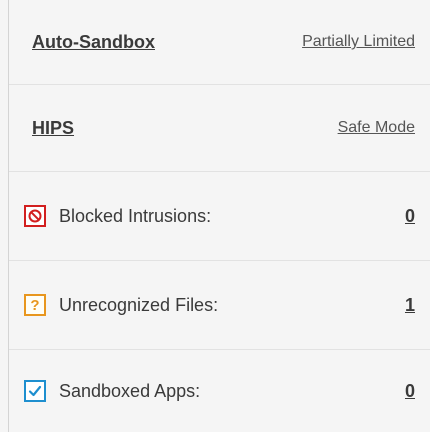  I want to click on auto-sandbox-status-link: Partially Limited, so click(358, 42).